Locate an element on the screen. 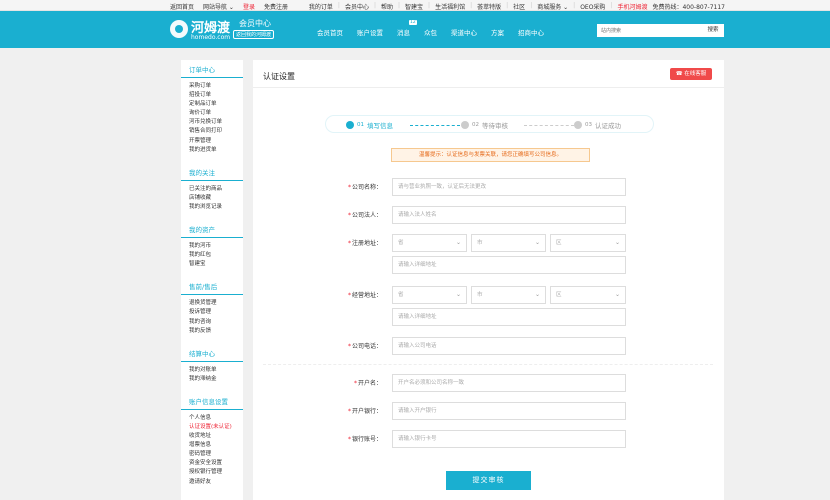  topbar-right-link: 荟萃特版 is located at coordinates (489, 6).